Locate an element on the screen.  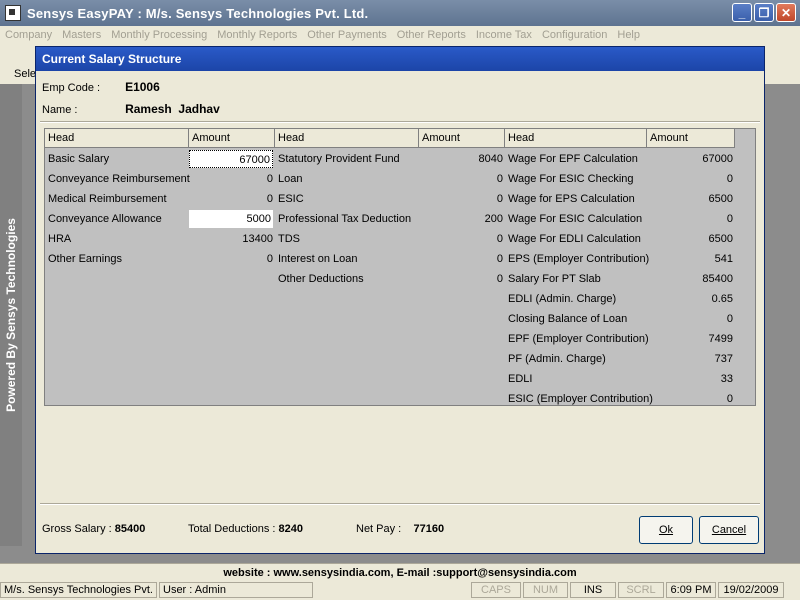
calculation-head: PF (Admin. Charge) is located at coordinates (557, 359).